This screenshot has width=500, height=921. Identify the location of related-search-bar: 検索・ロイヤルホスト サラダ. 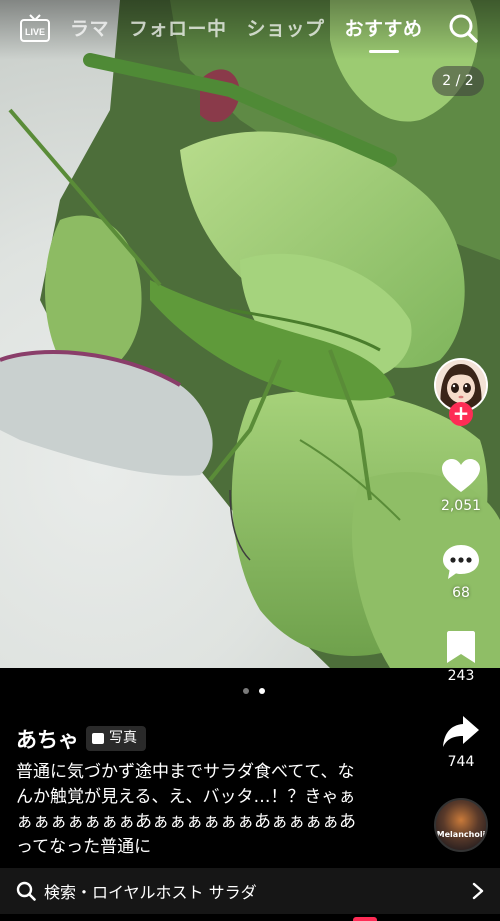
(250, 891).